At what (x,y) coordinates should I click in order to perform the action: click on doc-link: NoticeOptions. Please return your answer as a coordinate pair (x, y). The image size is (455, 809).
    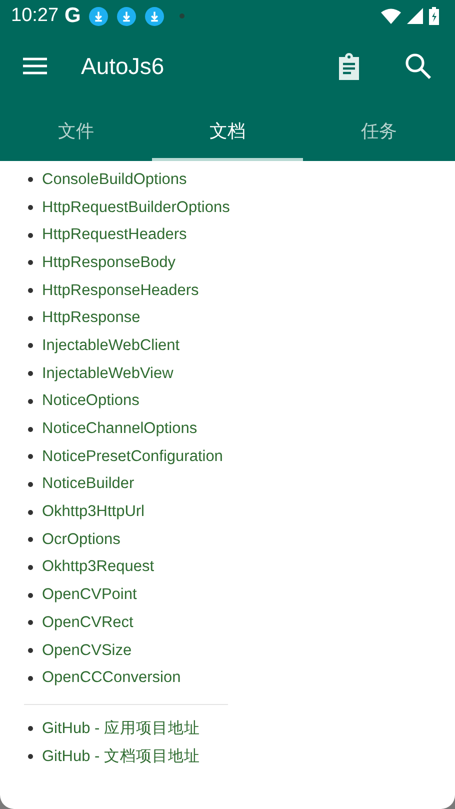
    Looking at the image, I should click on (91, 401).